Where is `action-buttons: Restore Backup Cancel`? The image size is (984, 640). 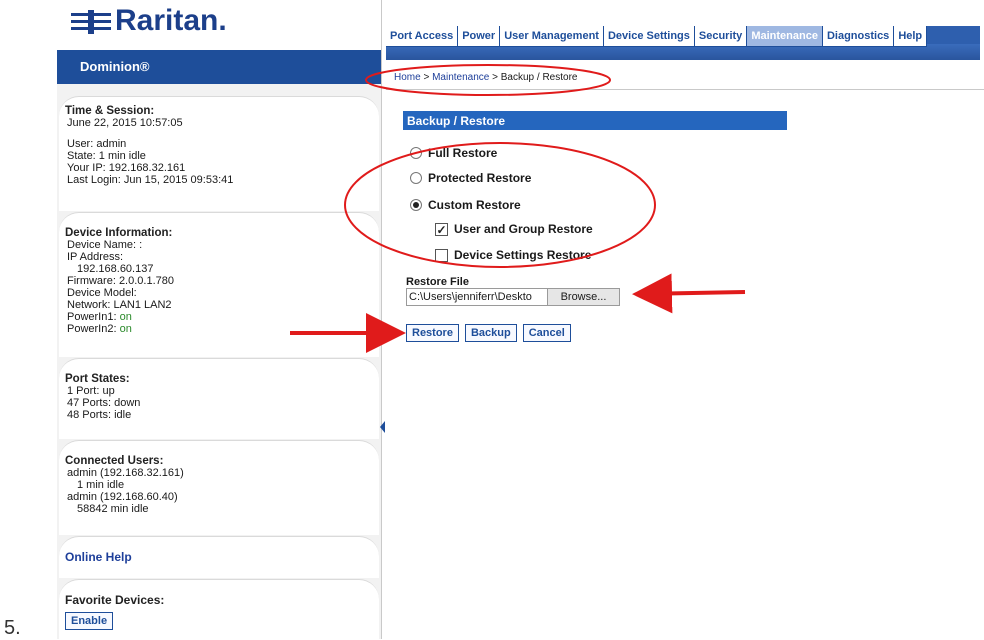
action-buttons: Restore Backup Cancel is located at coordinates (488, 333).